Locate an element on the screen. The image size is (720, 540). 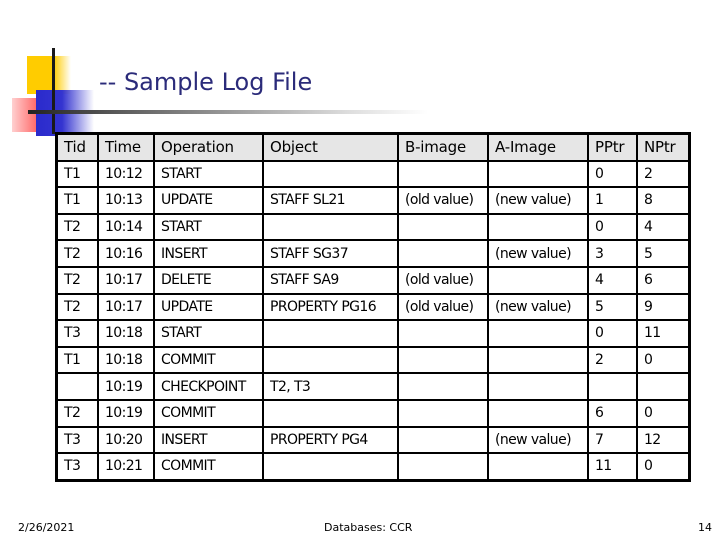
cell-pptr: 3 is located at coordinates (612, 253).